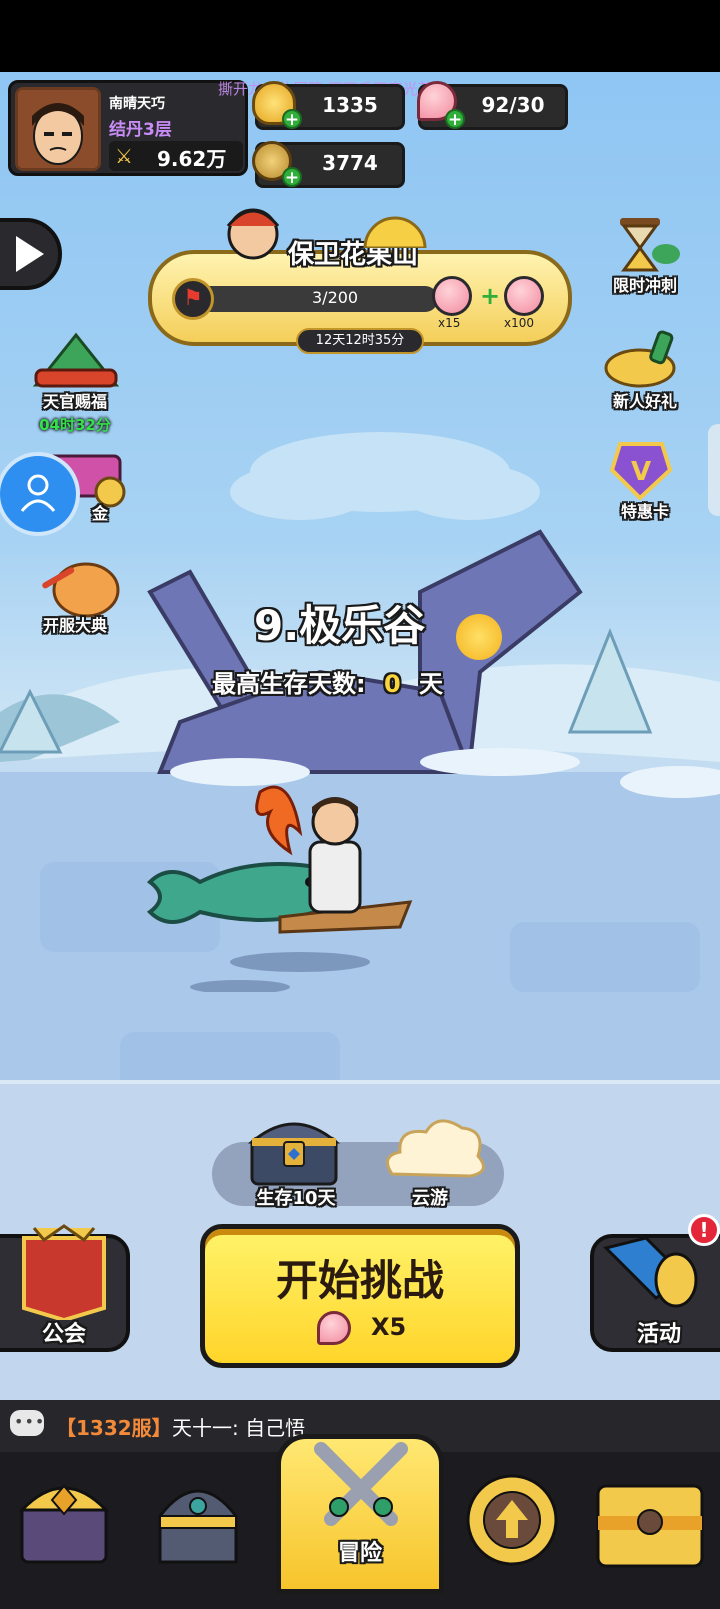 The height and width of the screenshot is (1609, 720). I want to click on tab-equipment, so click(202, 1526).